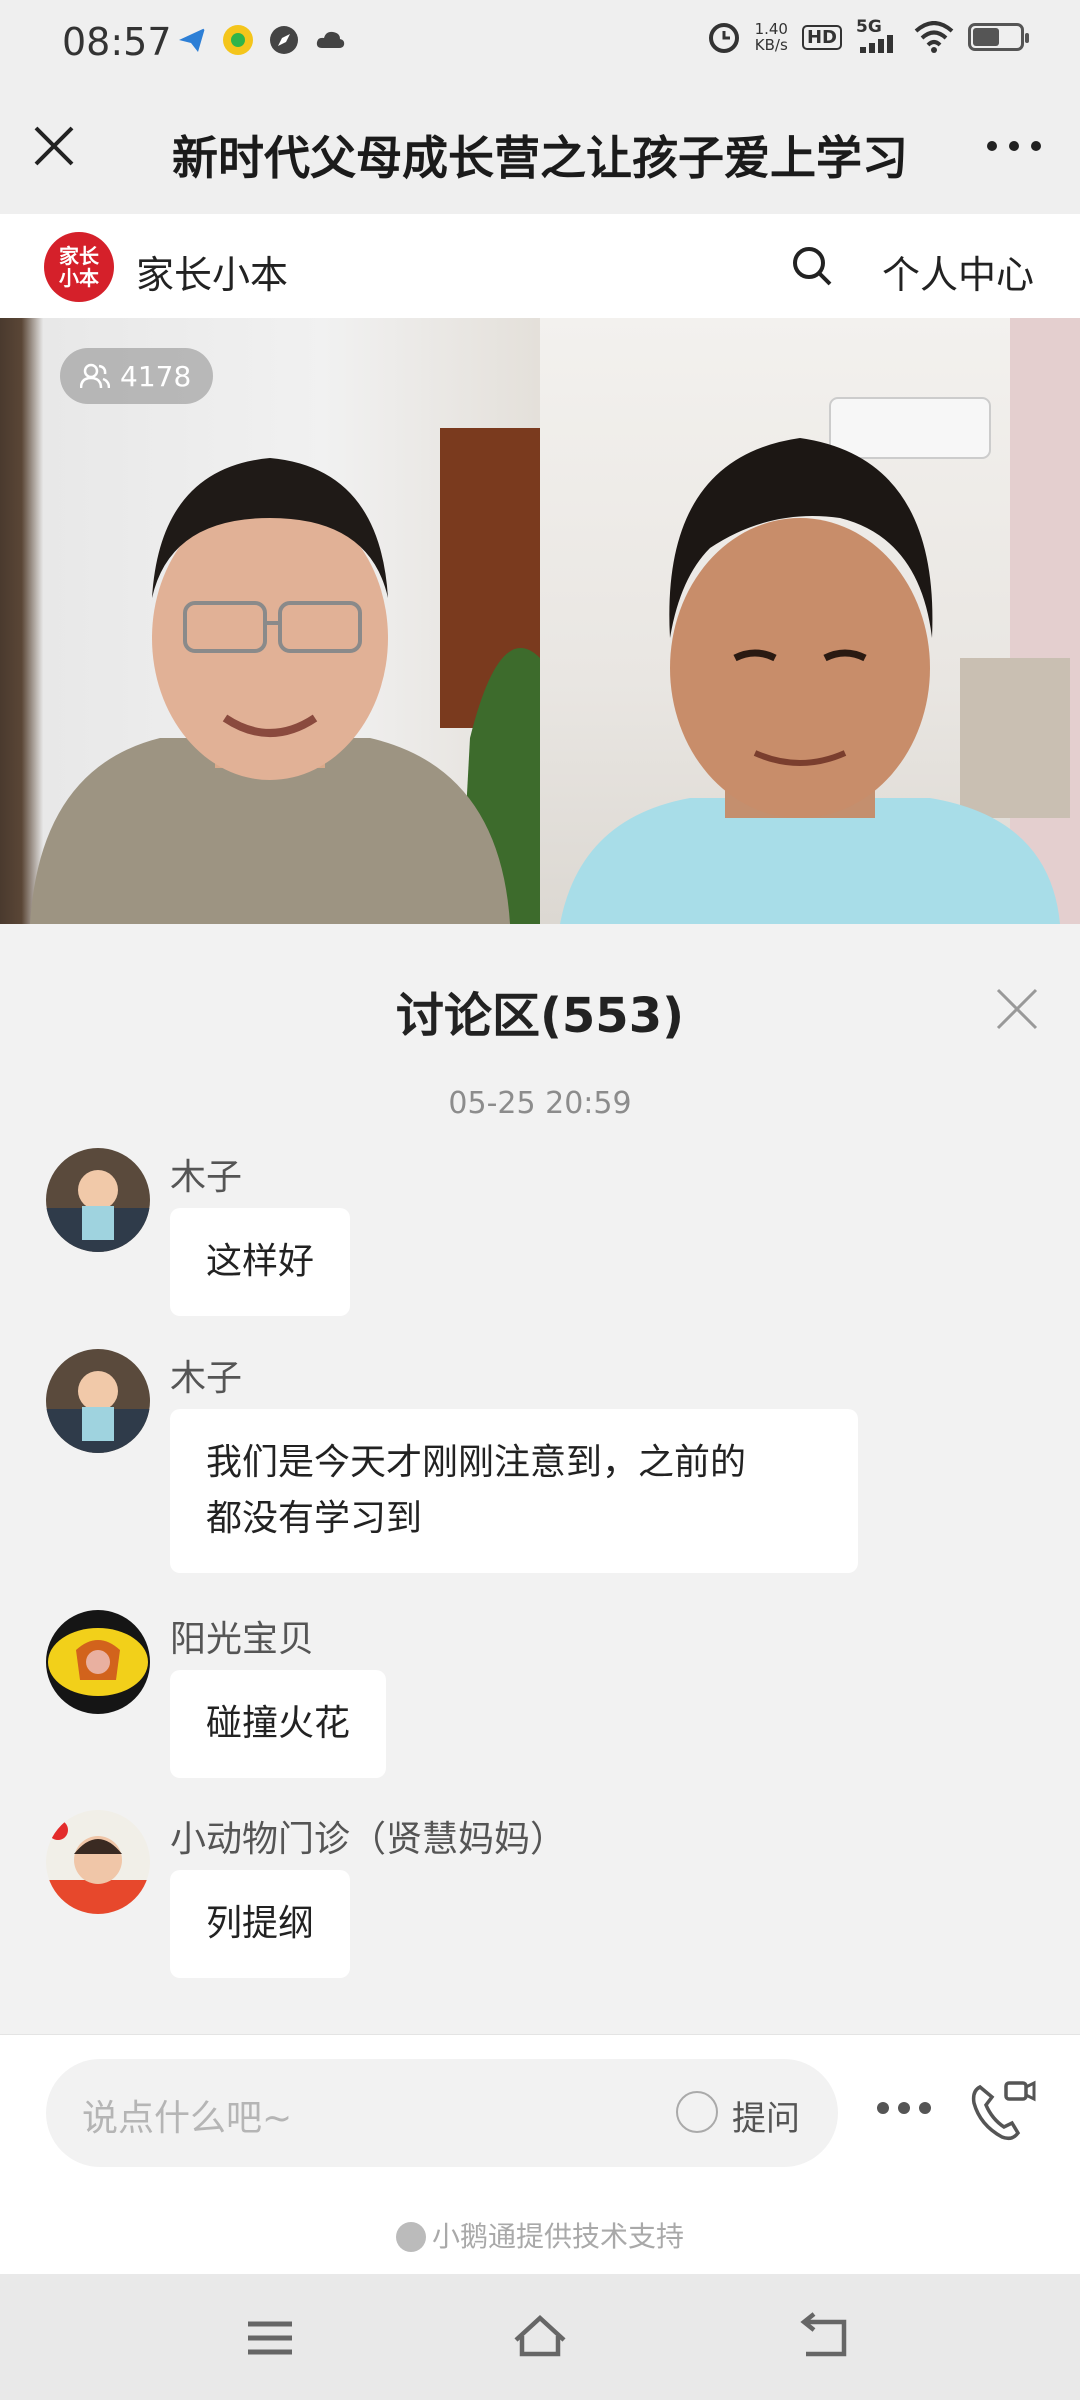 This screenshot has width=1080, height=2400. Describe the element at coordinates (771, 45) in the screenshot. I see `speed-unit: KB/s` at that location.